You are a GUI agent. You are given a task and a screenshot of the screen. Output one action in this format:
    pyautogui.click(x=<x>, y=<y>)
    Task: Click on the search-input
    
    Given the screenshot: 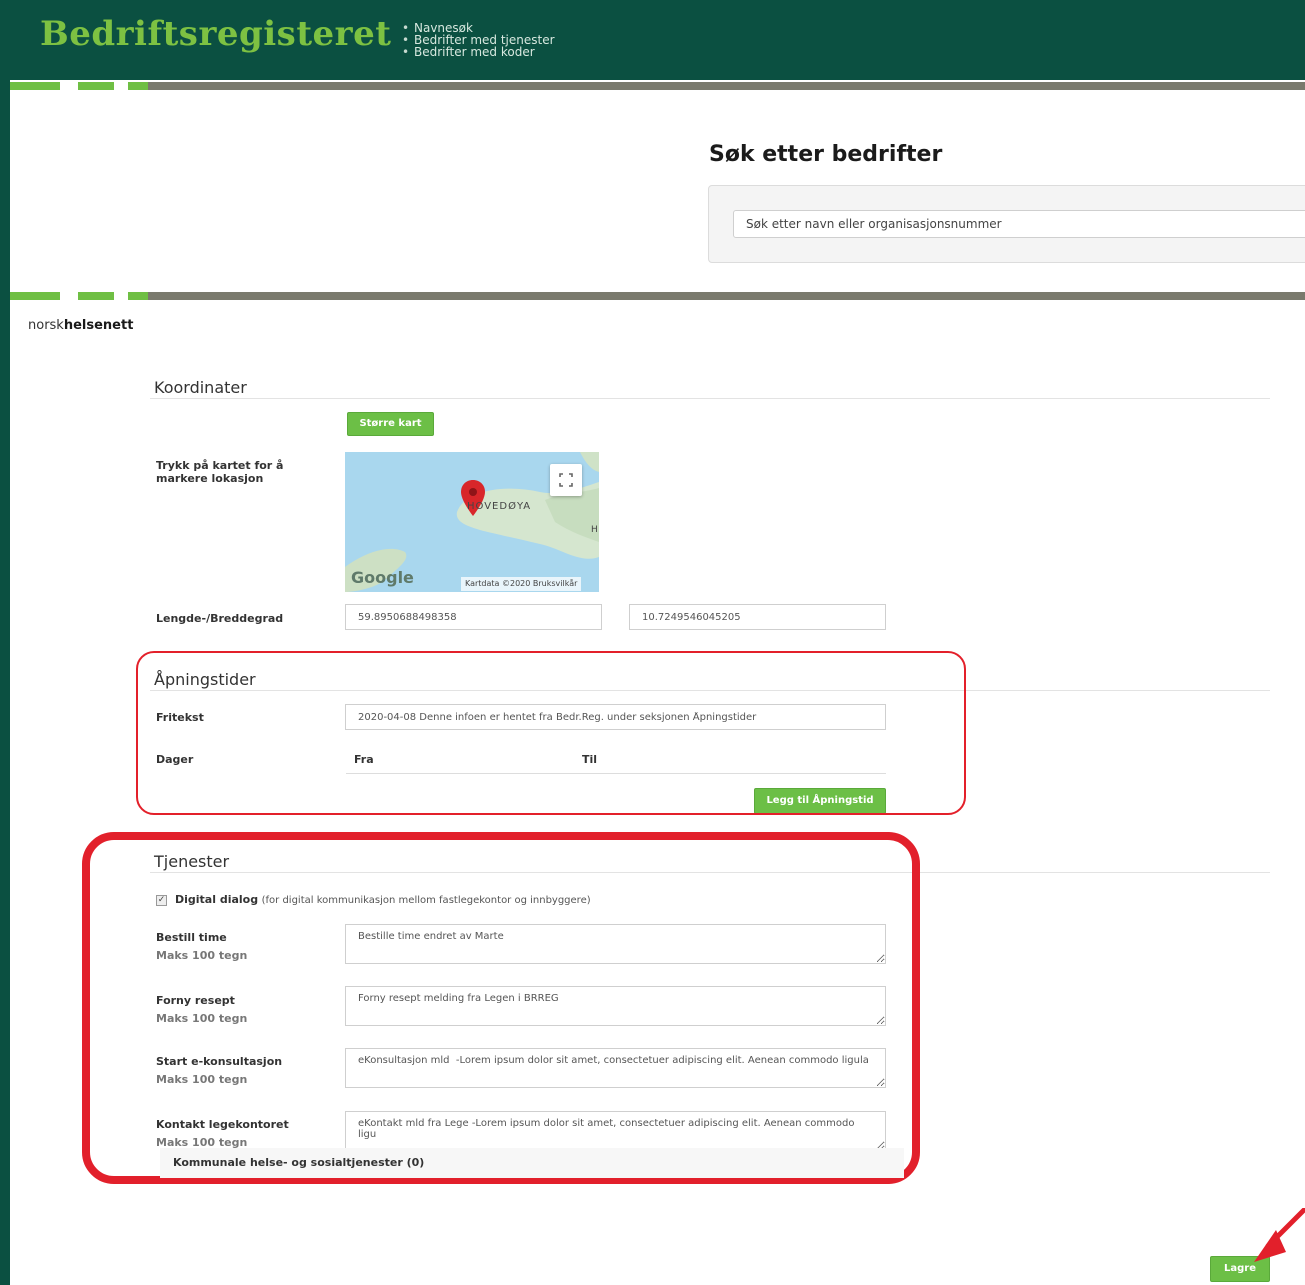 What is the action you would take?
    pyautogui.click(x=1019, y=224)
    